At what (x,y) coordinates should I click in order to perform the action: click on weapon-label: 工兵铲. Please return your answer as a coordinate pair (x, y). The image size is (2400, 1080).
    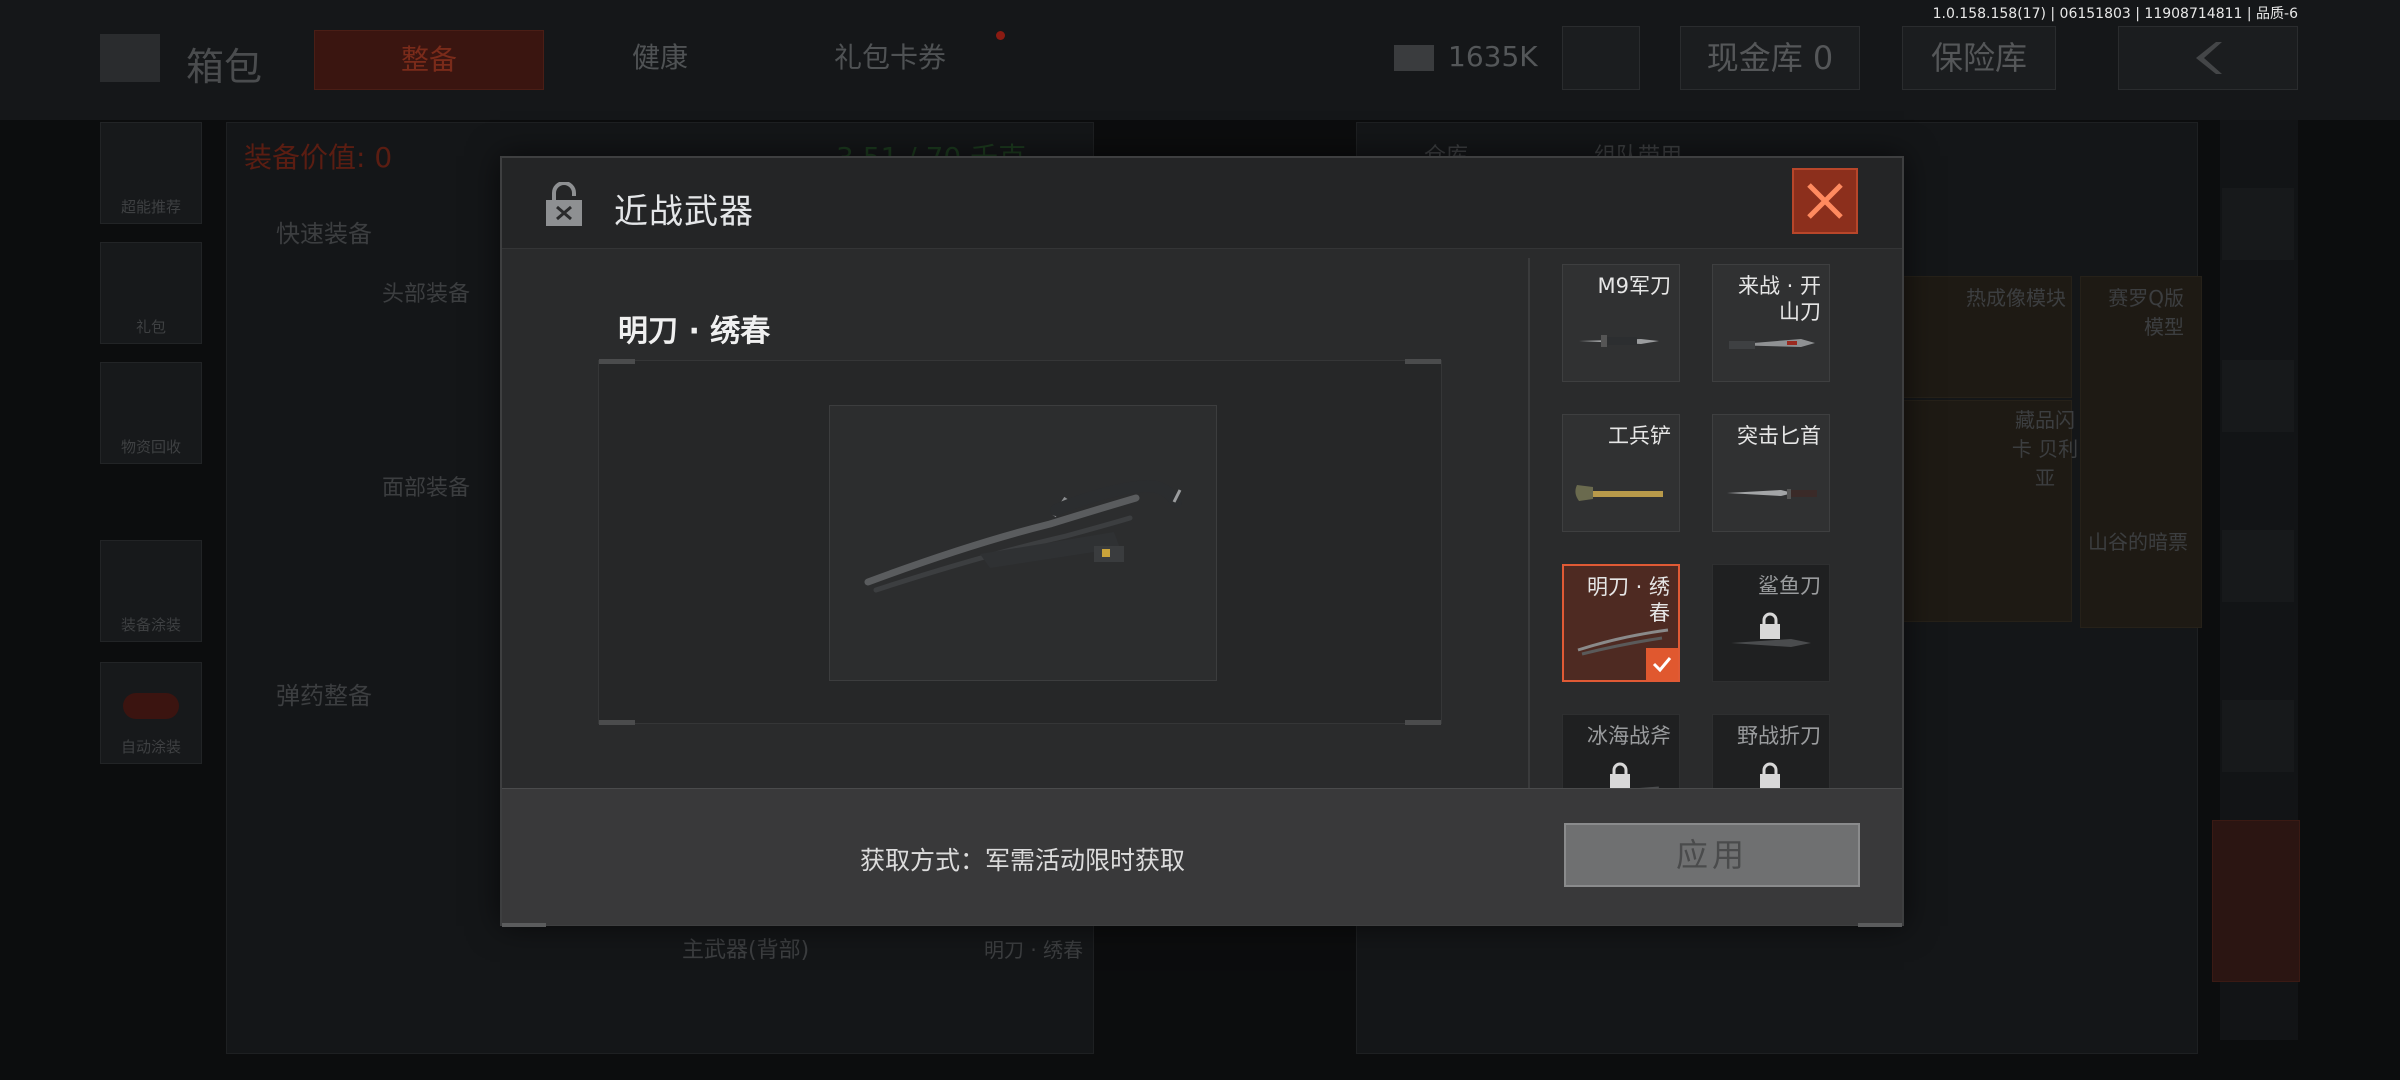
    Looking at the image, I should click on (1639, 436).